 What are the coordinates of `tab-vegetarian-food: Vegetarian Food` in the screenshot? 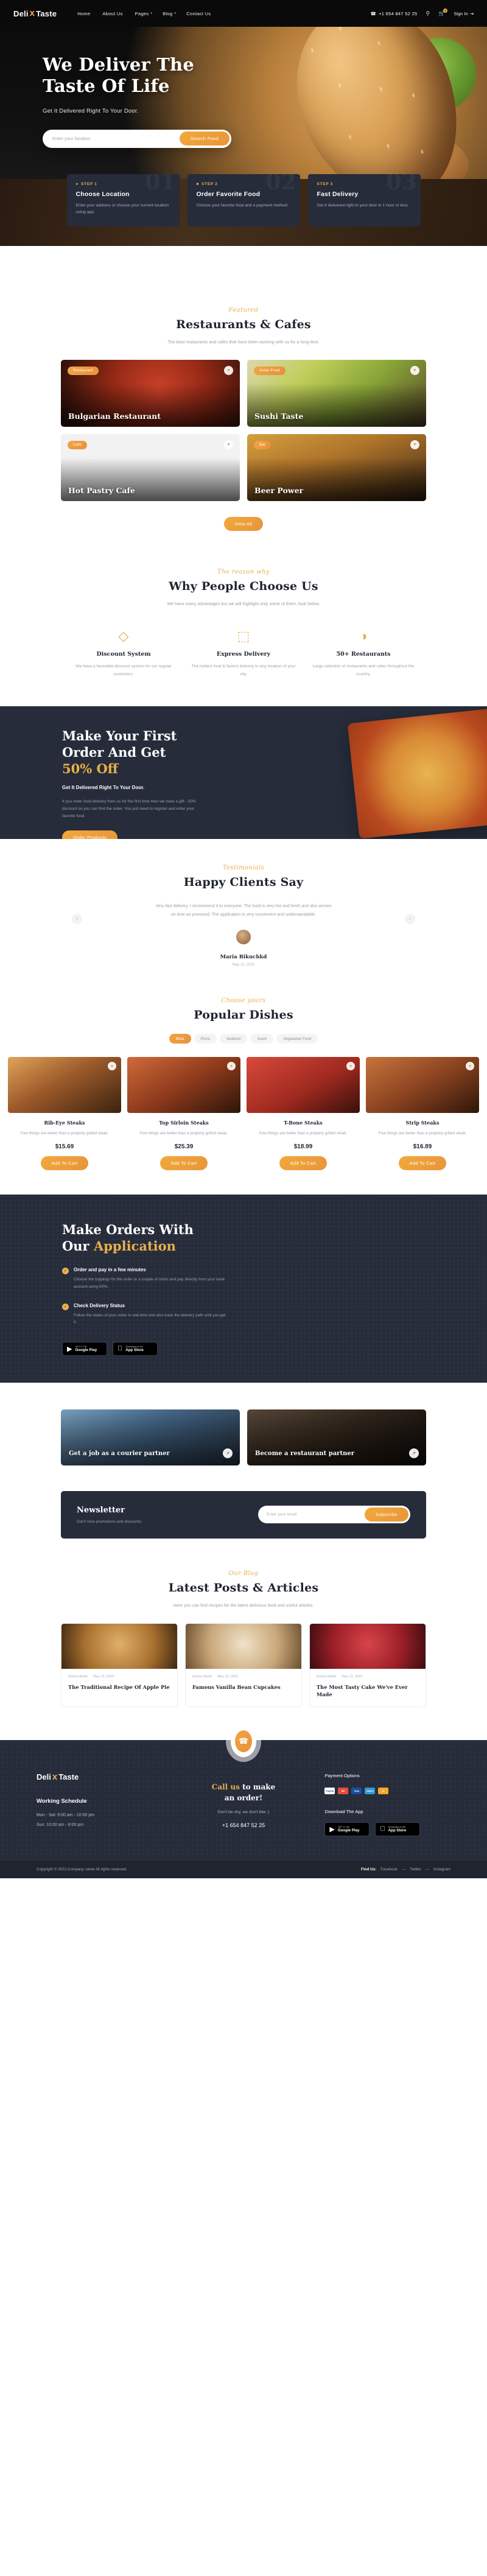 It's located at (297, 1039).